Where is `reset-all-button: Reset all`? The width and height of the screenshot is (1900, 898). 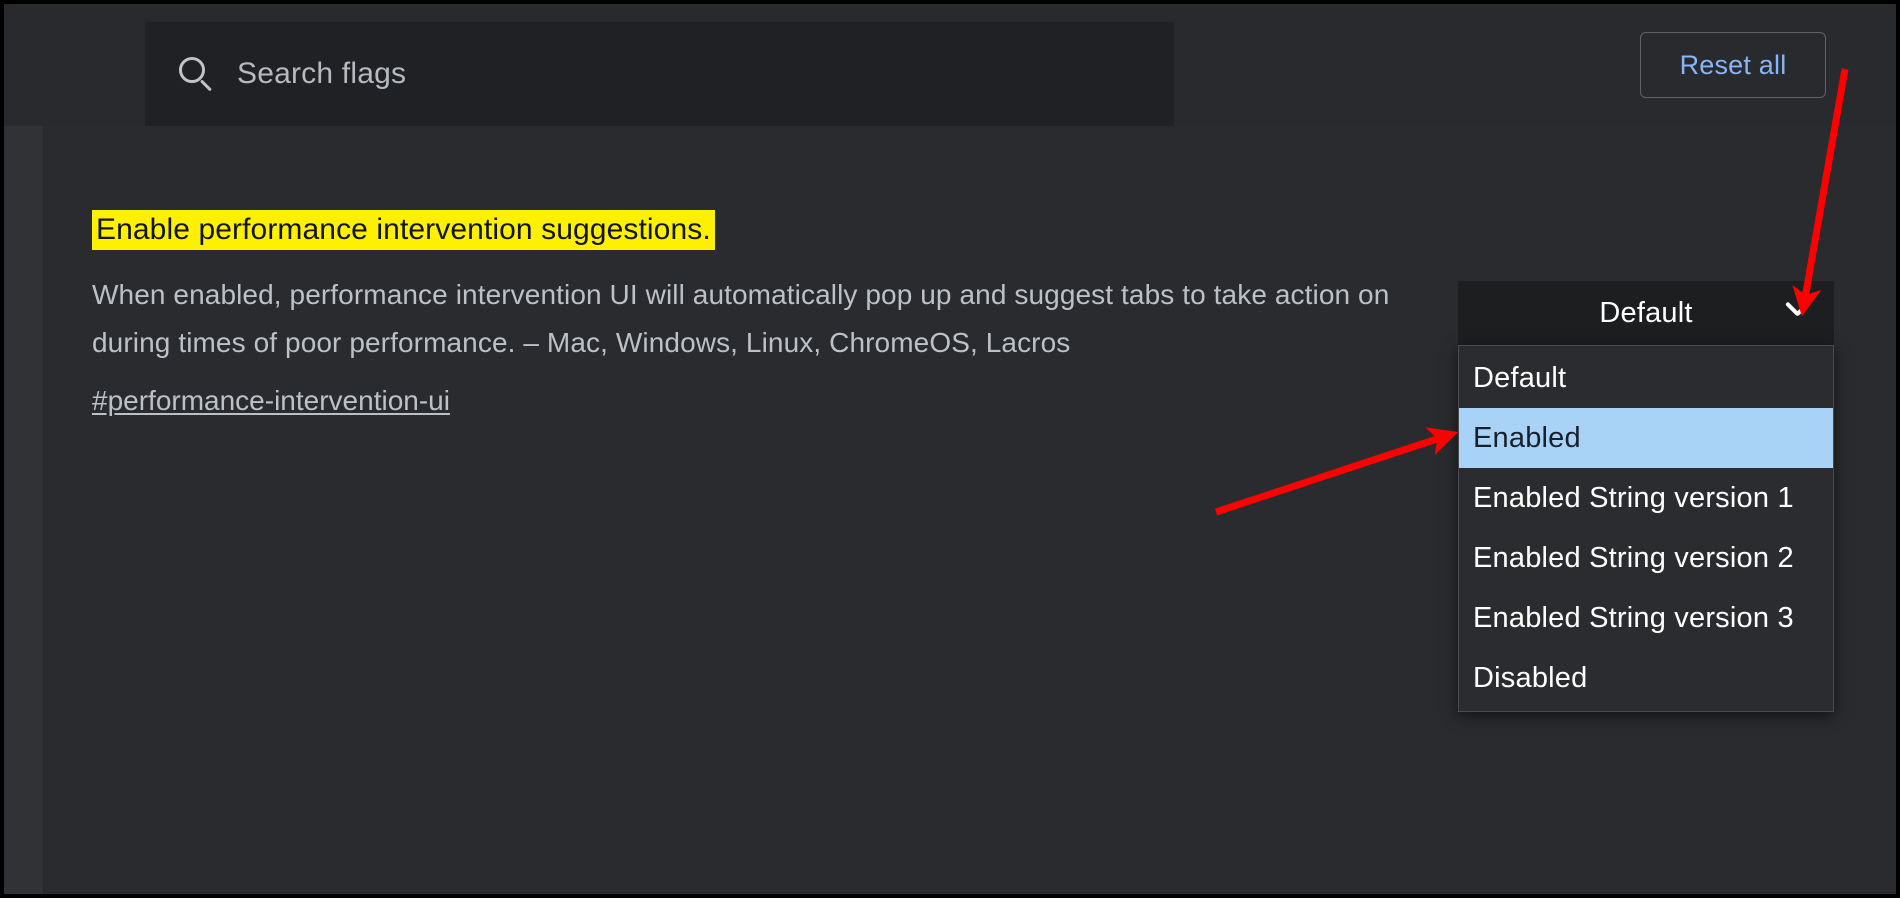
reset-all-button: Reset all is located at coordinates (1733, 65).